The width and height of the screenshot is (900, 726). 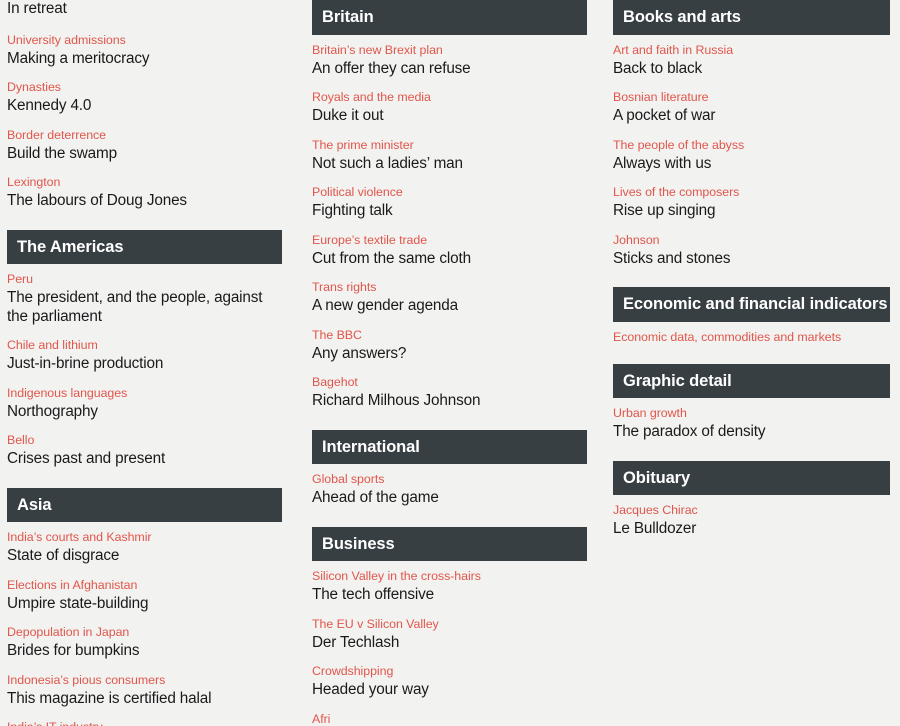 I want to click on section-obituary: Obituary Jacques Chirac Le Bulldozer, so click(x=756, y=499).